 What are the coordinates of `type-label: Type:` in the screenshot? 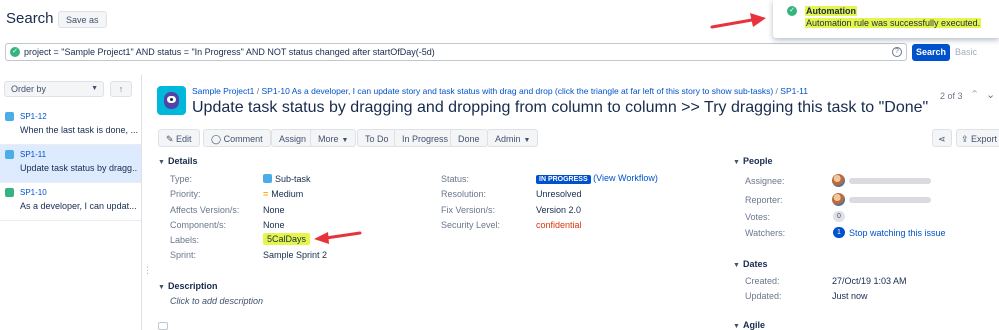 It's located at (181, 179).